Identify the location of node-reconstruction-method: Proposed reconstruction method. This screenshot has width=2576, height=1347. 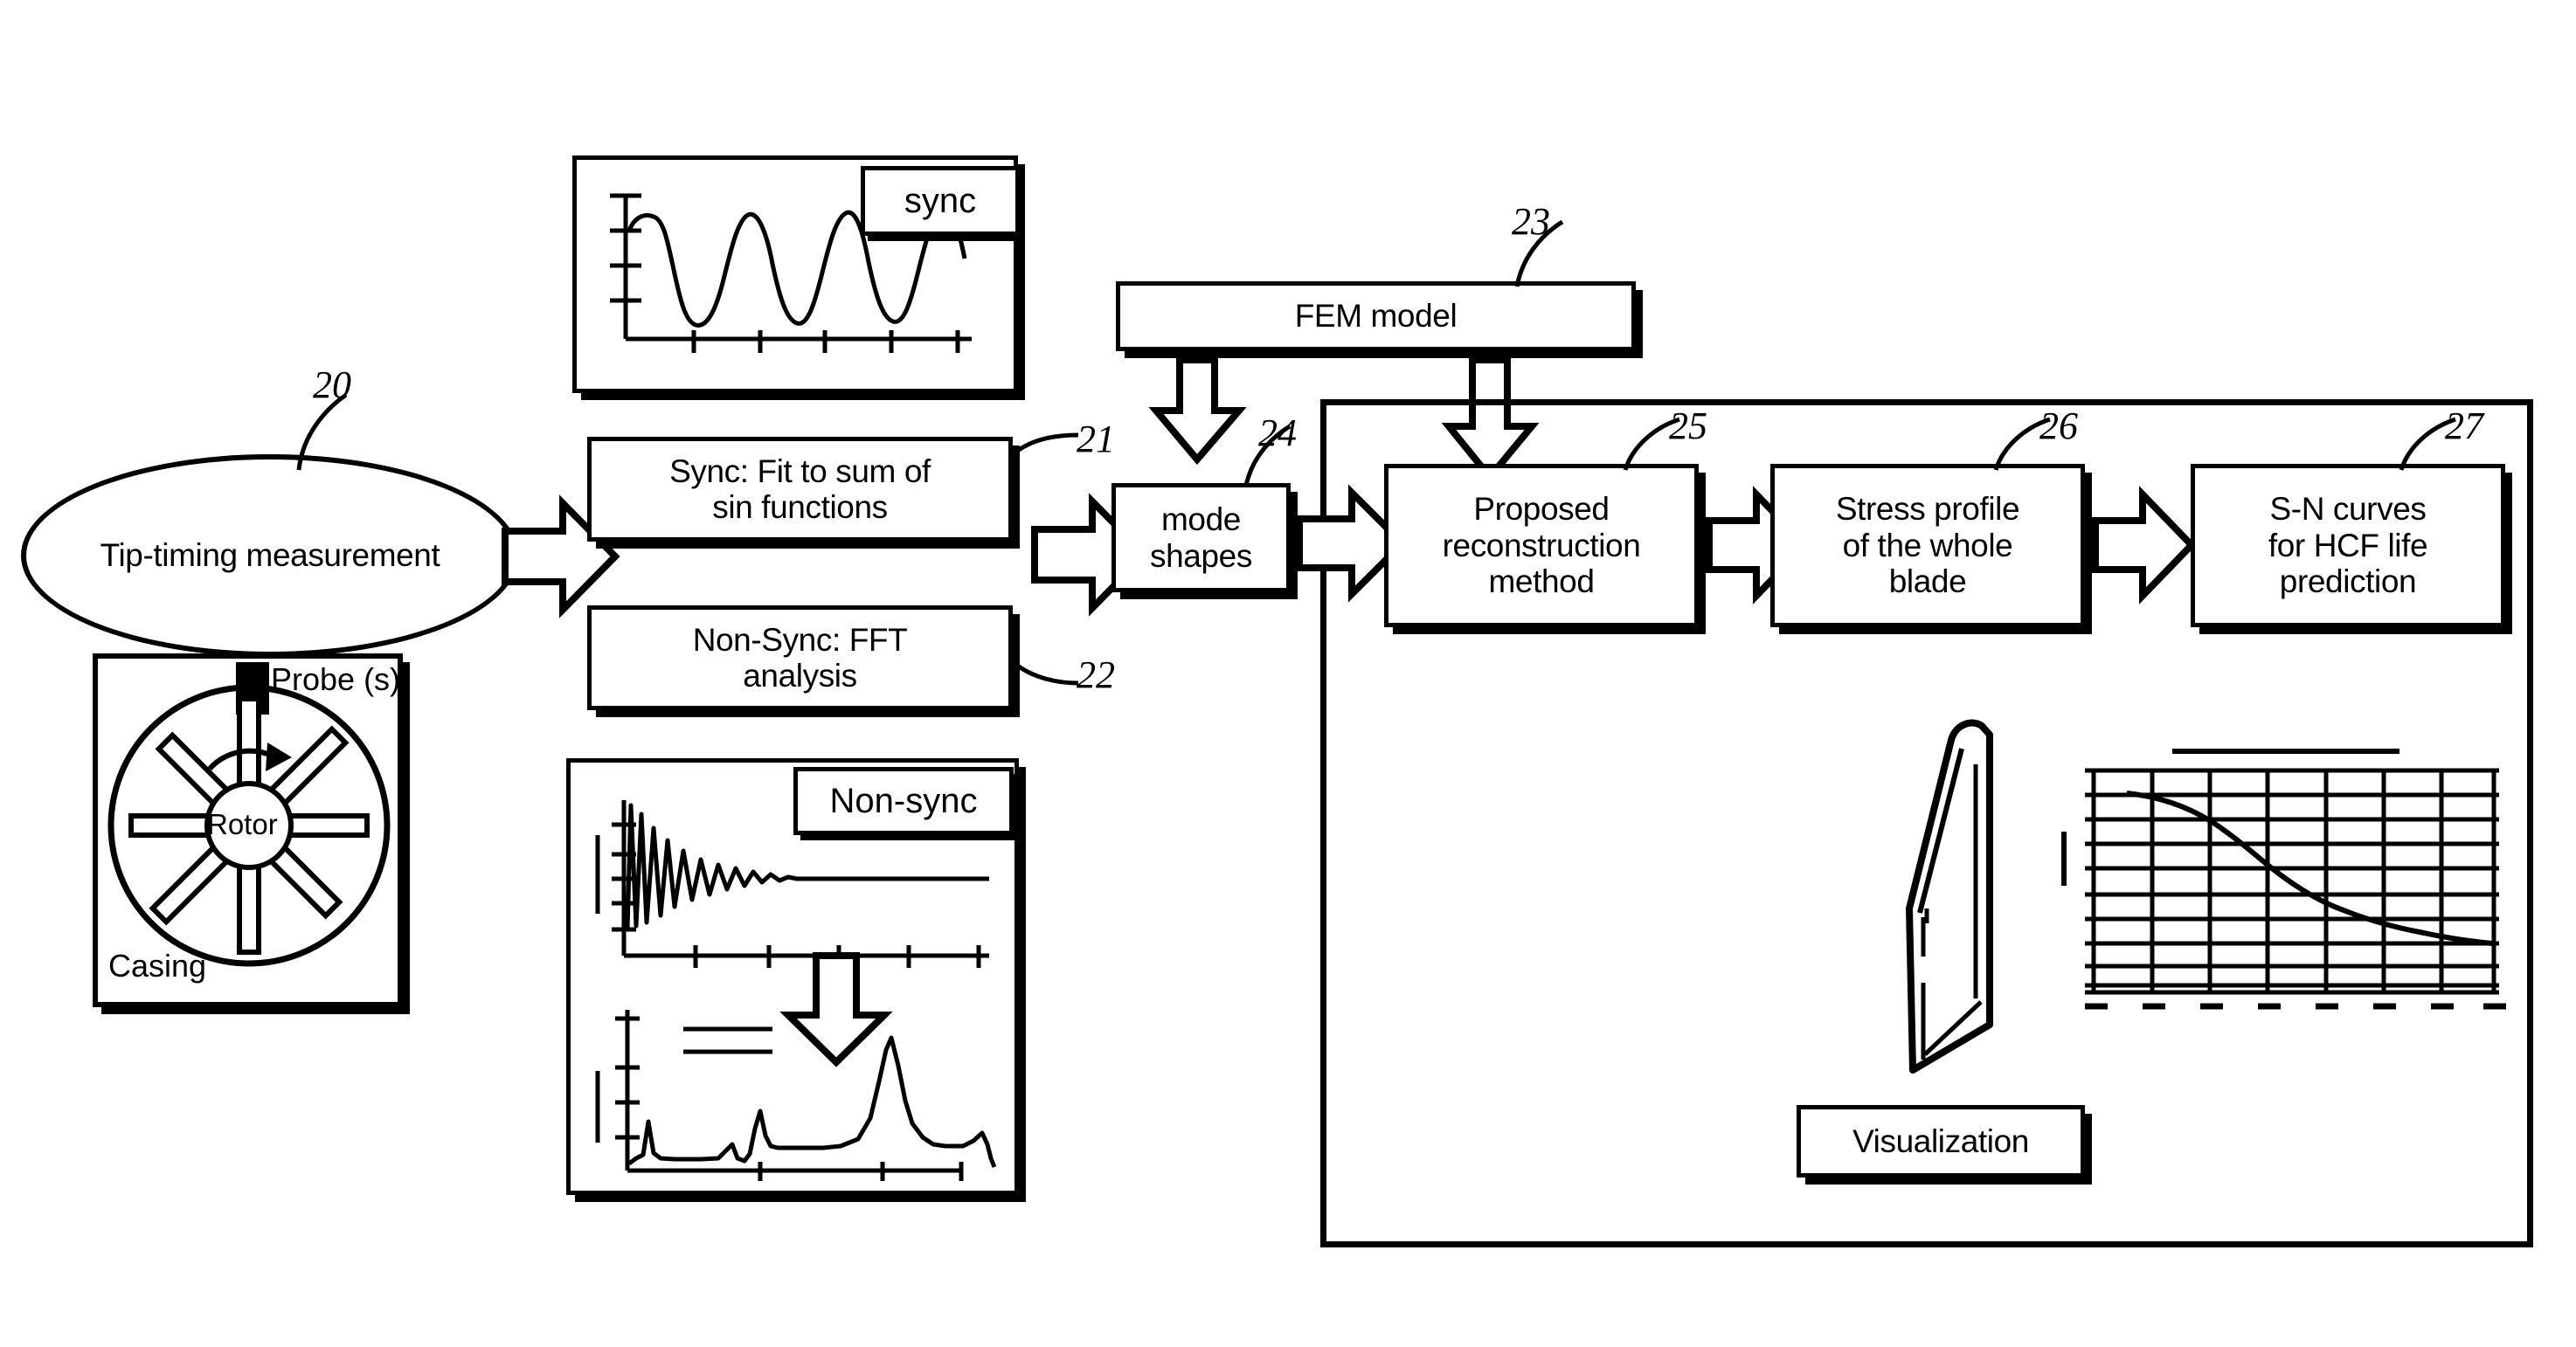
(1541, 546).